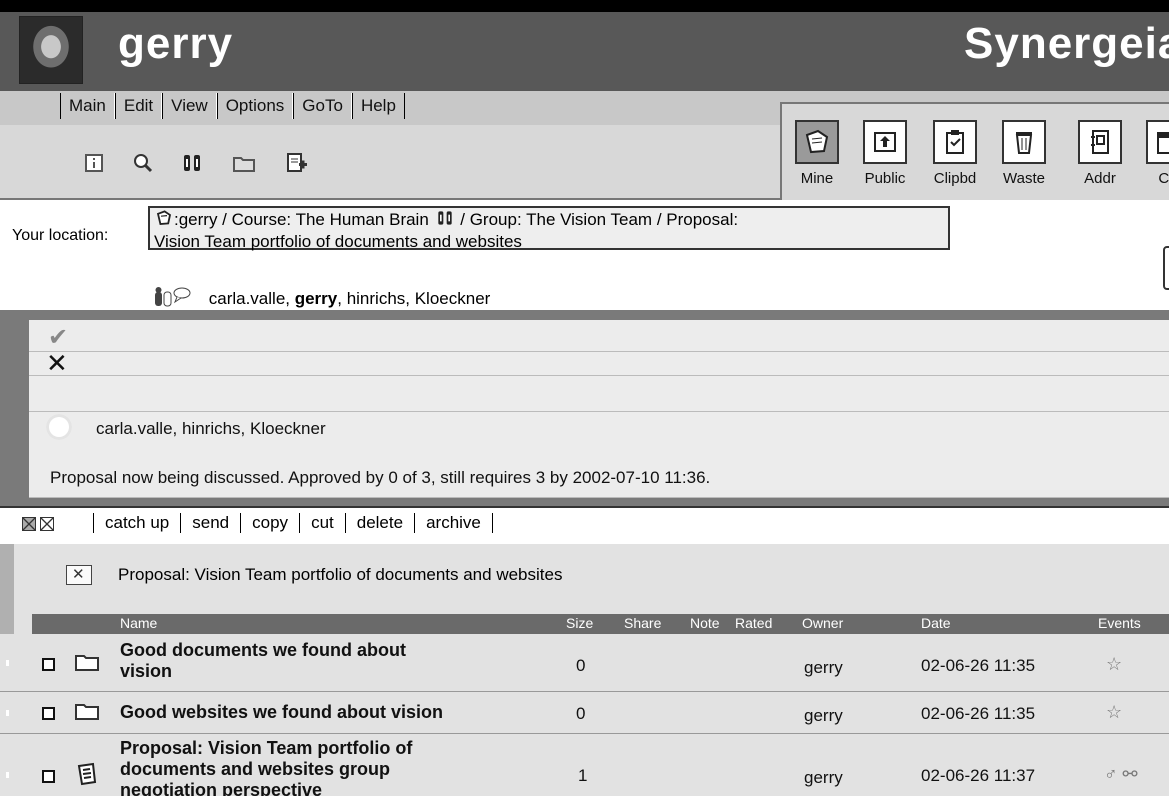 The height and width of the screenshot is (796, 1169). I want to click on menu-view: View, so click(189, 106).